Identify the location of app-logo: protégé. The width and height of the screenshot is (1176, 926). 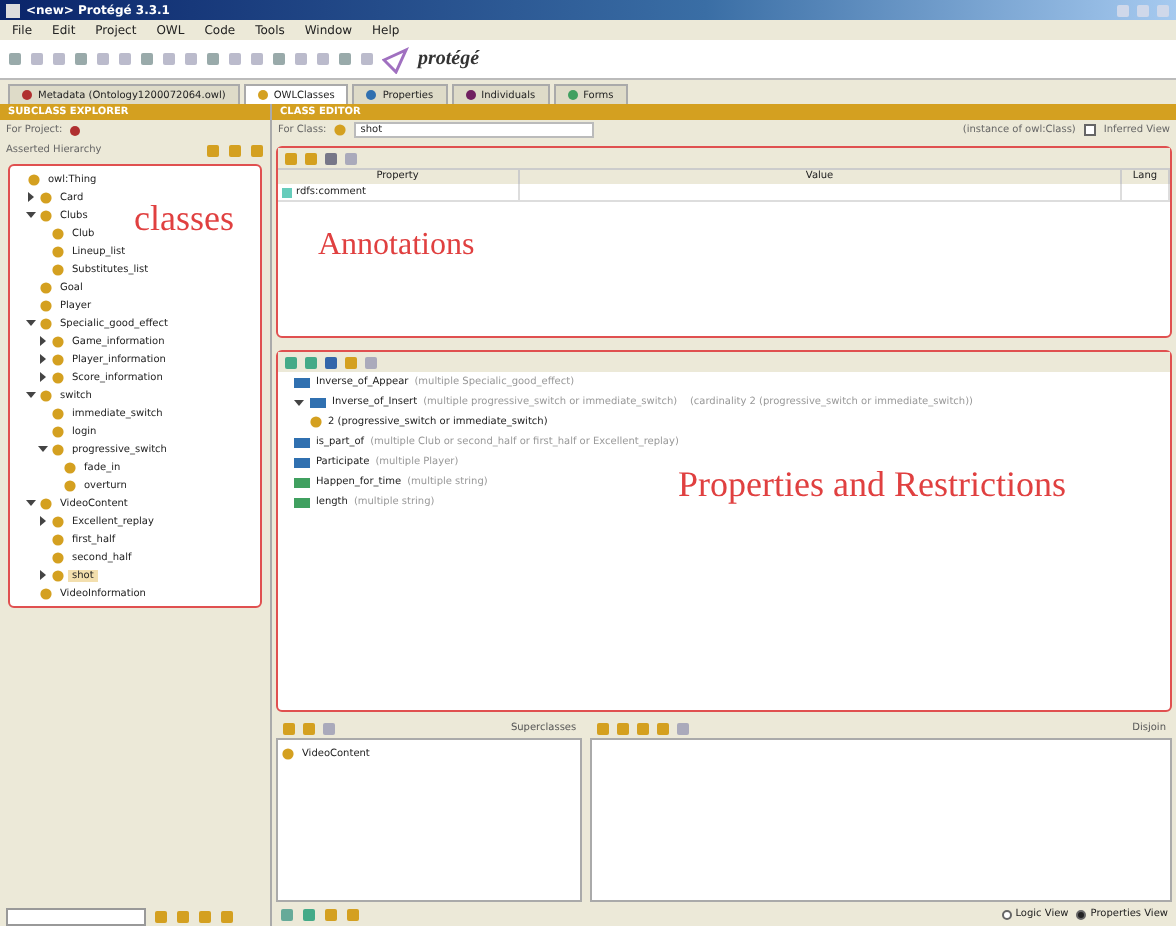
(449, 59).